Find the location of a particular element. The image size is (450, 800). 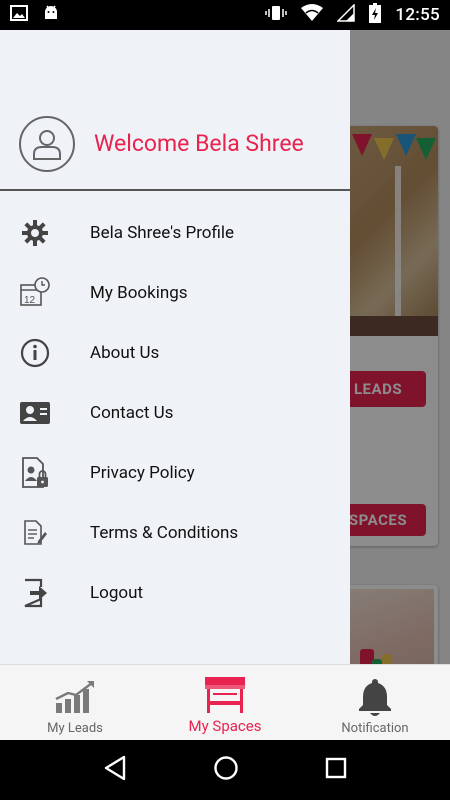

system-navigation-bar is located at coordinates (225, 770).